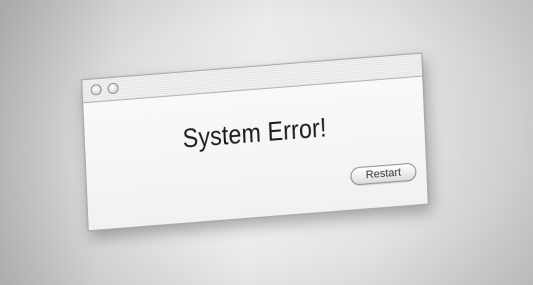 The image size is (533, 285). What do you see at coordinates (113, 88) in the screenshot?
I see `minimize-icon` at bounding box center [113, 88].